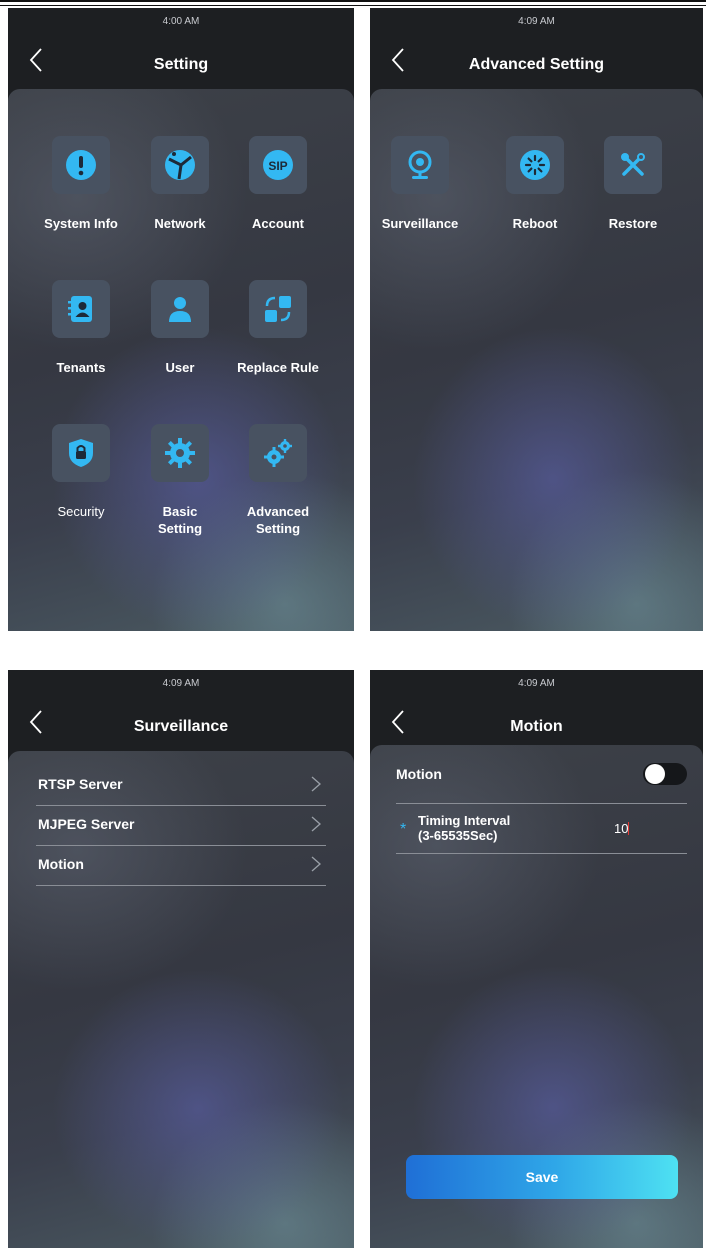  Describe the element at coordinates (644, 830) in the screenshot. I see `timing-interval-input: 10` at that location.